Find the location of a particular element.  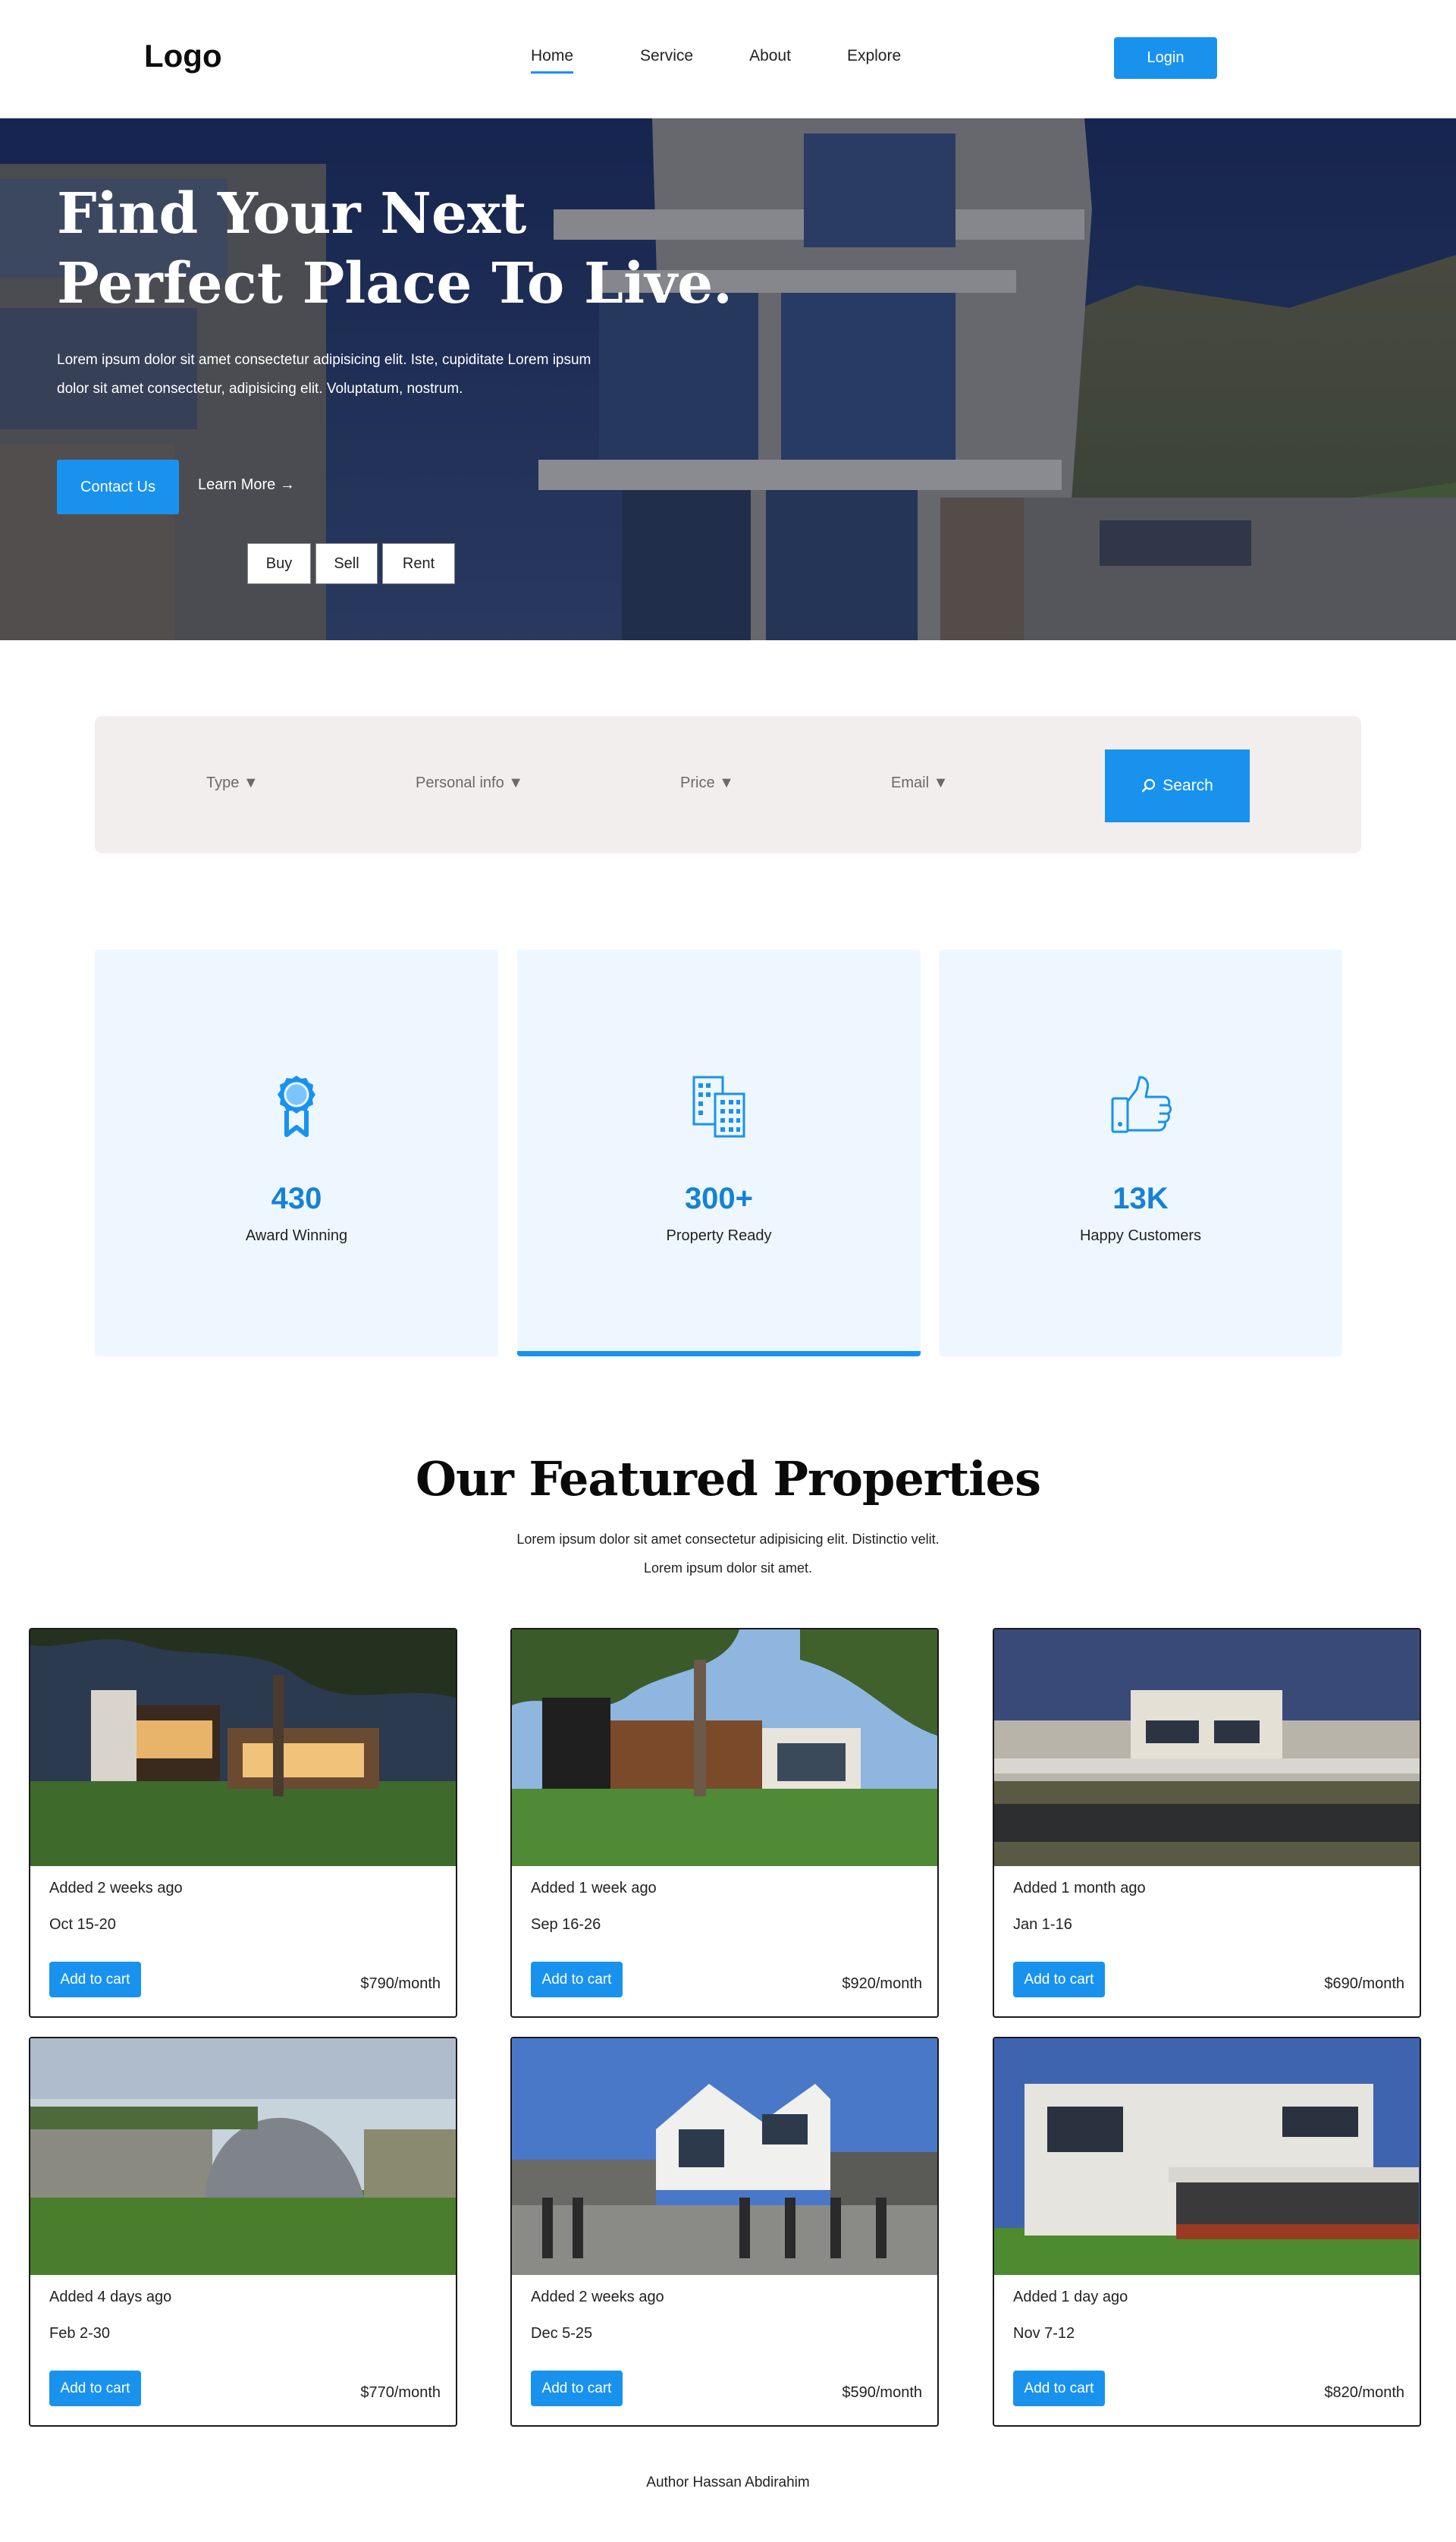

stat-label-awards: Award Winning is located at coordinates (296, 1235).